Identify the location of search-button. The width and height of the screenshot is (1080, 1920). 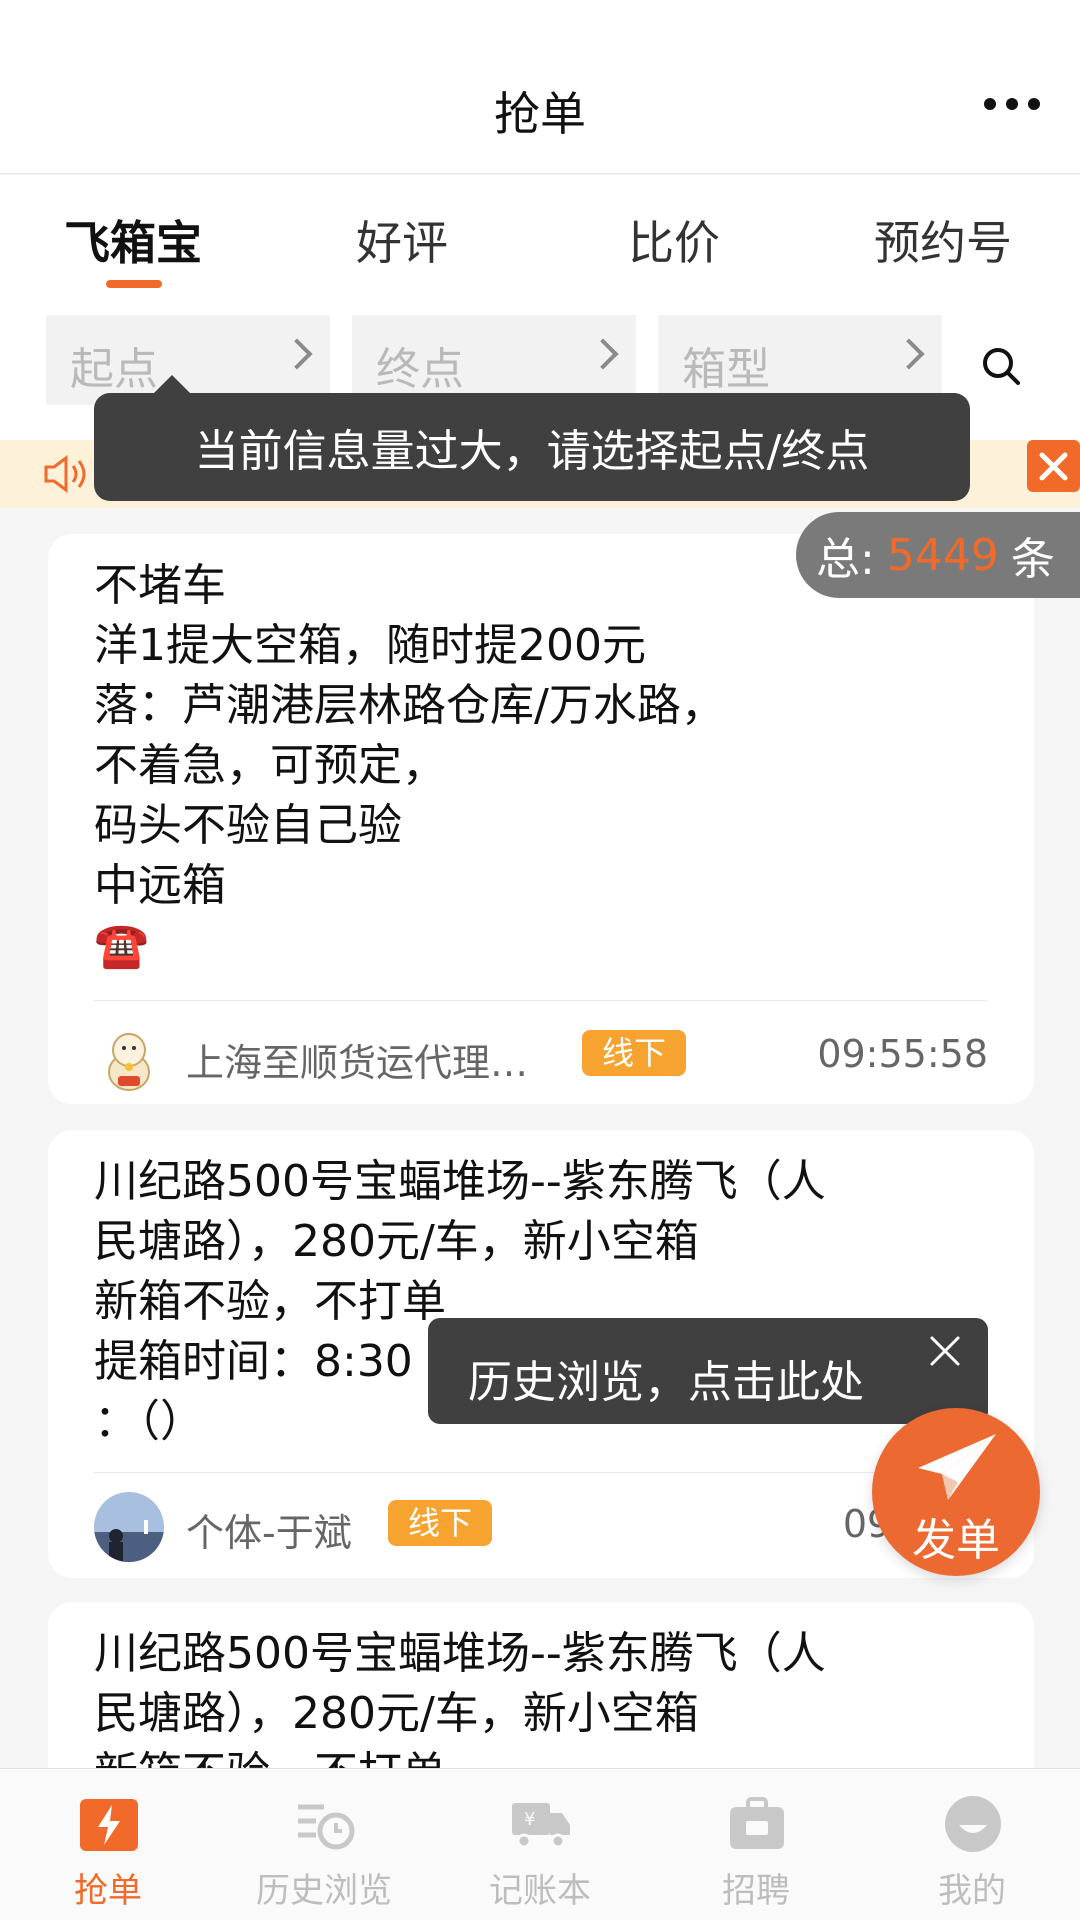
(1002, 367).